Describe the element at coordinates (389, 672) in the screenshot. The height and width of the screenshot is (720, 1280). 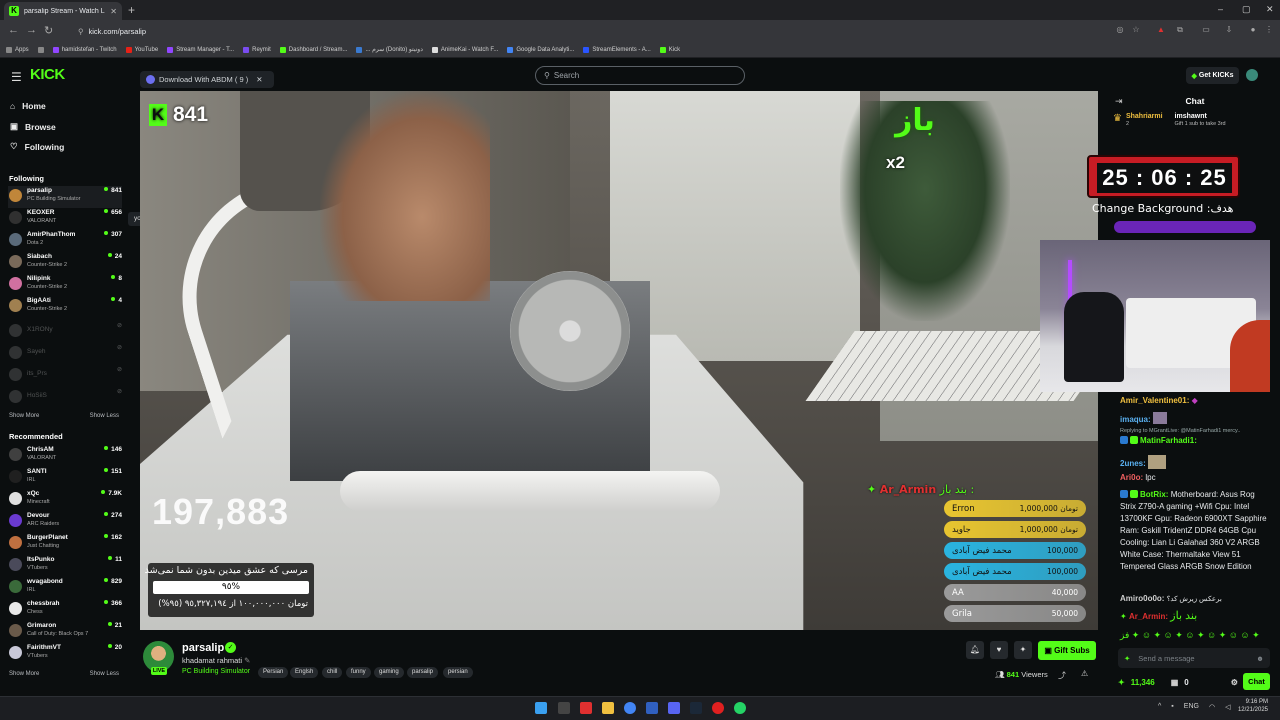
I see `tag: gaming` at that location.